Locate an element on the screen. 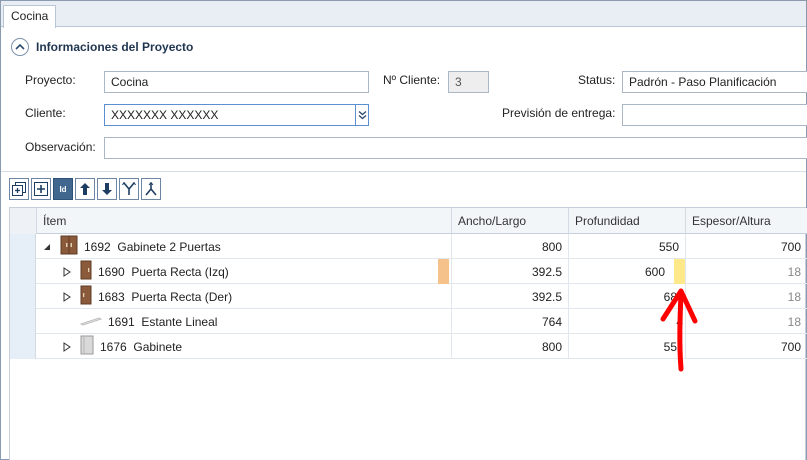 Image resolution: width=807 pixels, height=460 pixels. cell-ancho: 764 is located at coordinates (509, 321).